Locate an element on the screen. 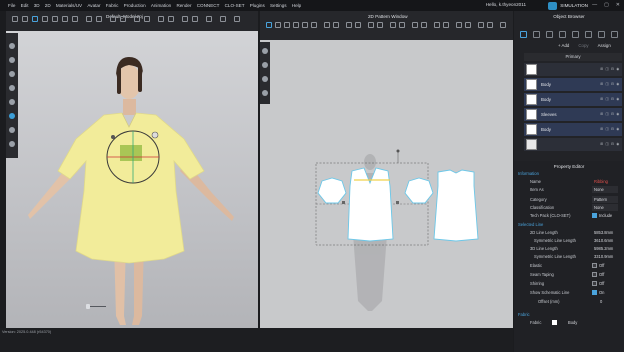 Image resolution: width=624 pixels, height=352 pixels. fabric-row: Sleeves ⊞ ◫ ⊟ ◉ is located at coordinates (573, 114).